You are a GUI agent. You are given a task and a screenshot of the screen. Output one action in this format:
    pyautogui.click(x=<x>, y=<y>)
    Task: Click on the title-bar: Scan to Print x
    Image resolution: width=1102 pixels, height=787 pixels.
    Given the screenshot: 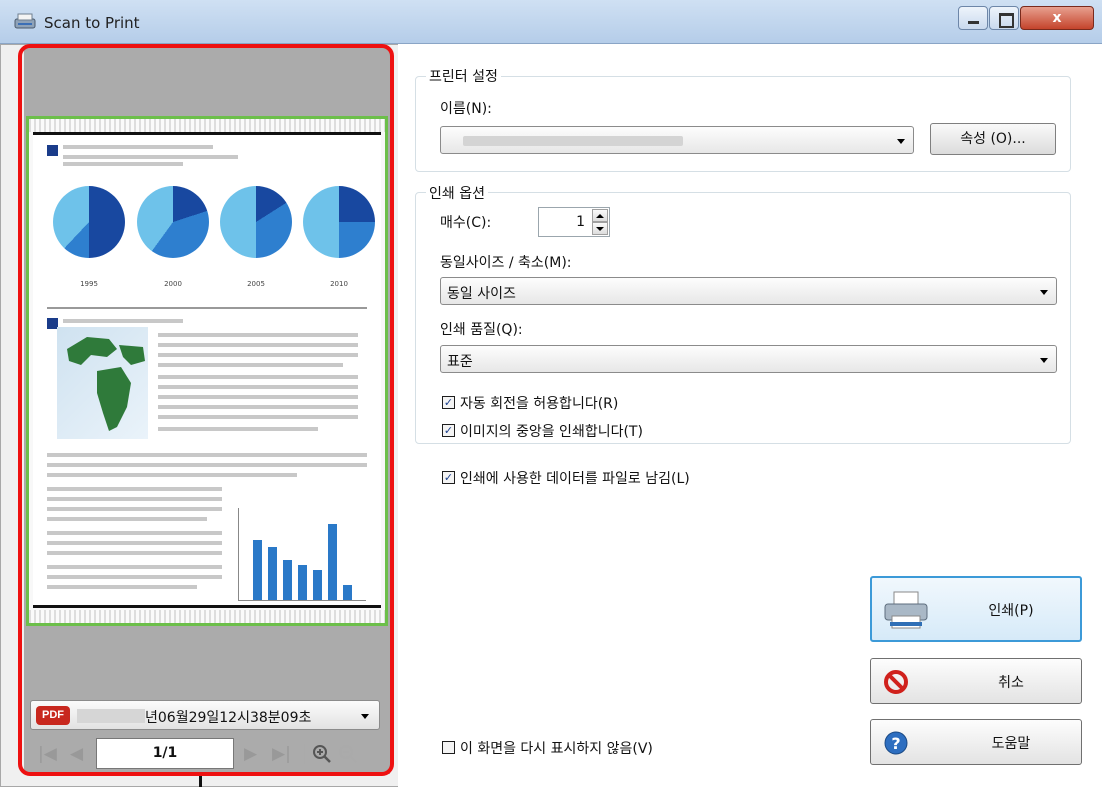 What is the action you would take?
    pyautogui.click(x=551, y=22)
    